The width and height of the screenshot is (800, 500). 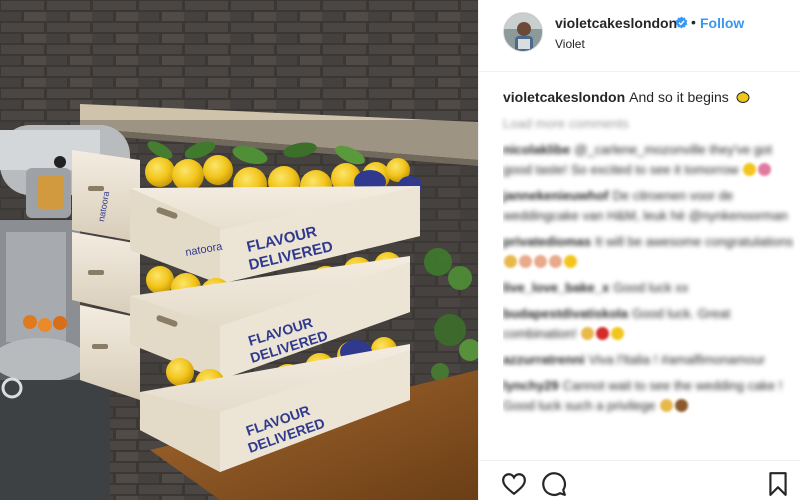 I want to click on avatar, so click(x=523, y=32).